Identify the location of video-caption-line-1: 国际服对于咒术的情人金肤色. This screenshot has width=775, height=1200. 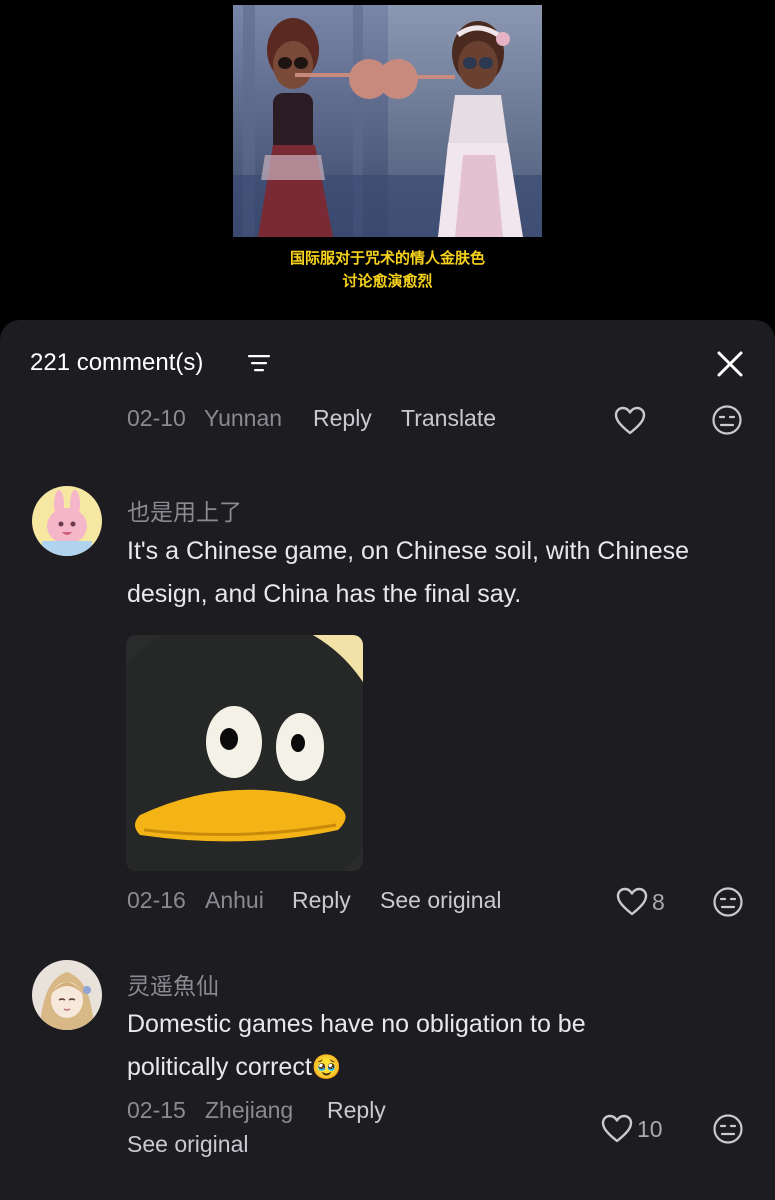
(387, 258).